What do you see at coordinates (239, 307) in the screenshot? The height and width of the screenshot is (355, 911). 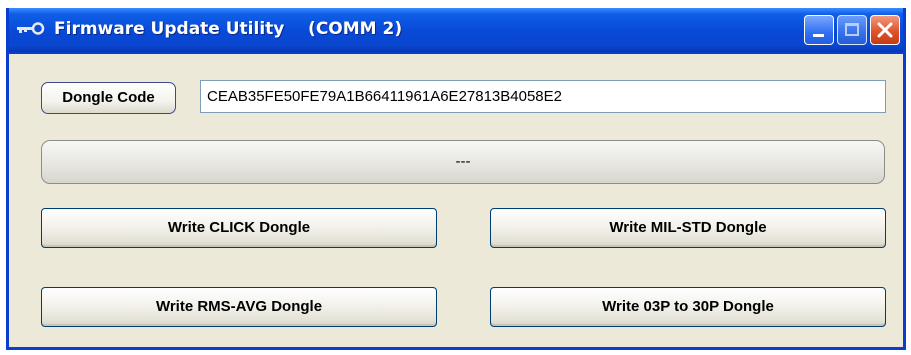 I see `write-rms-avg-dongle-button: Write RMS-AVG Dongle` at bounding box center [239, 307].